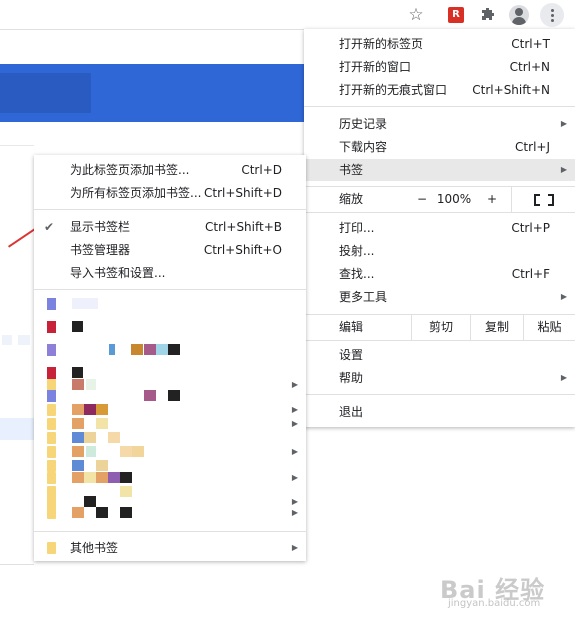 This screenshot has width=575, height=626. Describe the element at coordinates (454, 199) in the screenshot. I see `zoom-level: 100%` at that location.